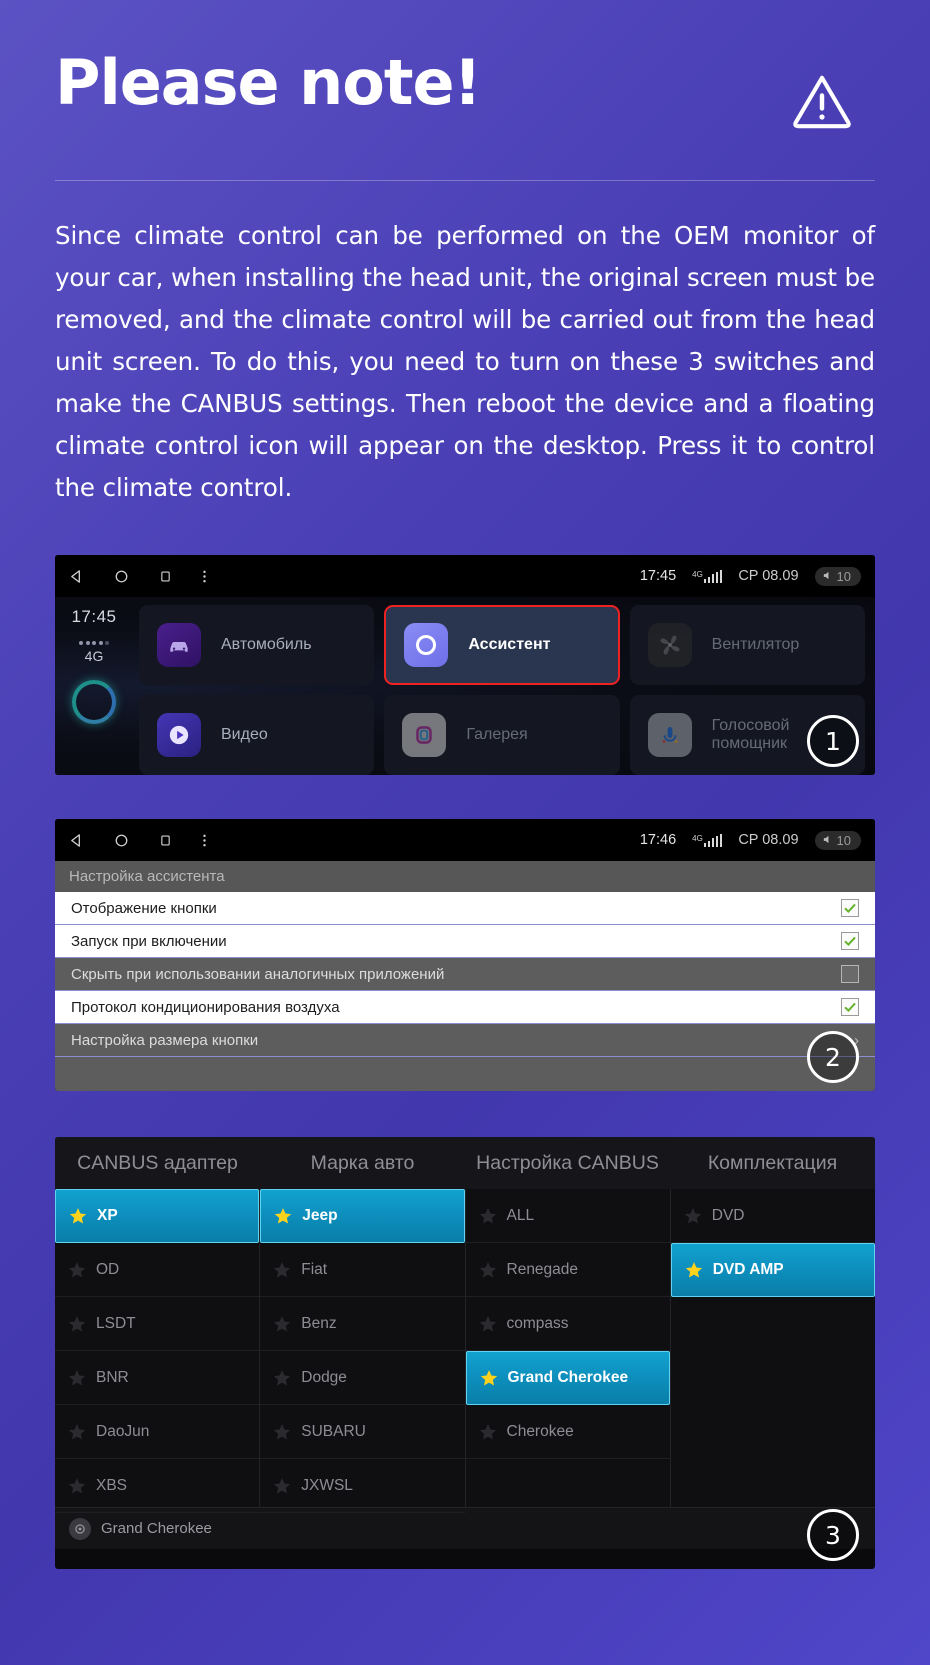 This screenshot has height=1665, width=930. Describe the element at coordinates (362, 1216) in the screenshot. I see `canbus-item-jeep: Jeep` at that location.